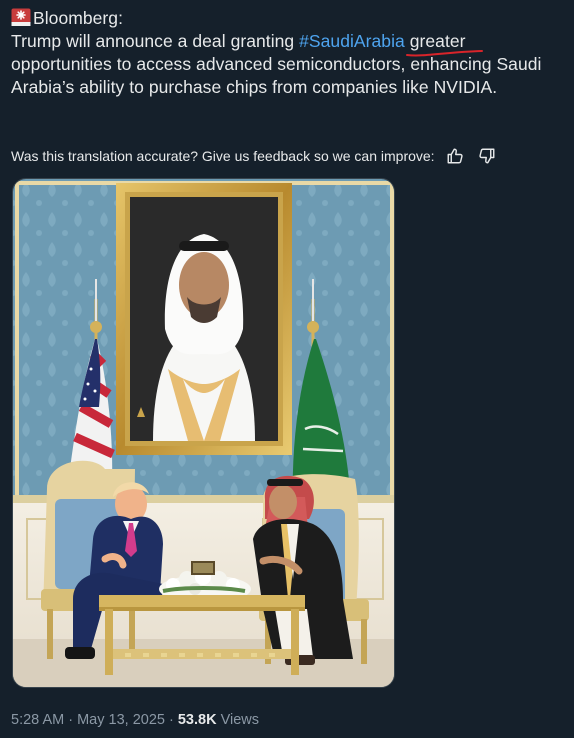  Describe the element at coordinates (121, 720) in the screenshot. I see `post-date: May 13, 2025` at that location.